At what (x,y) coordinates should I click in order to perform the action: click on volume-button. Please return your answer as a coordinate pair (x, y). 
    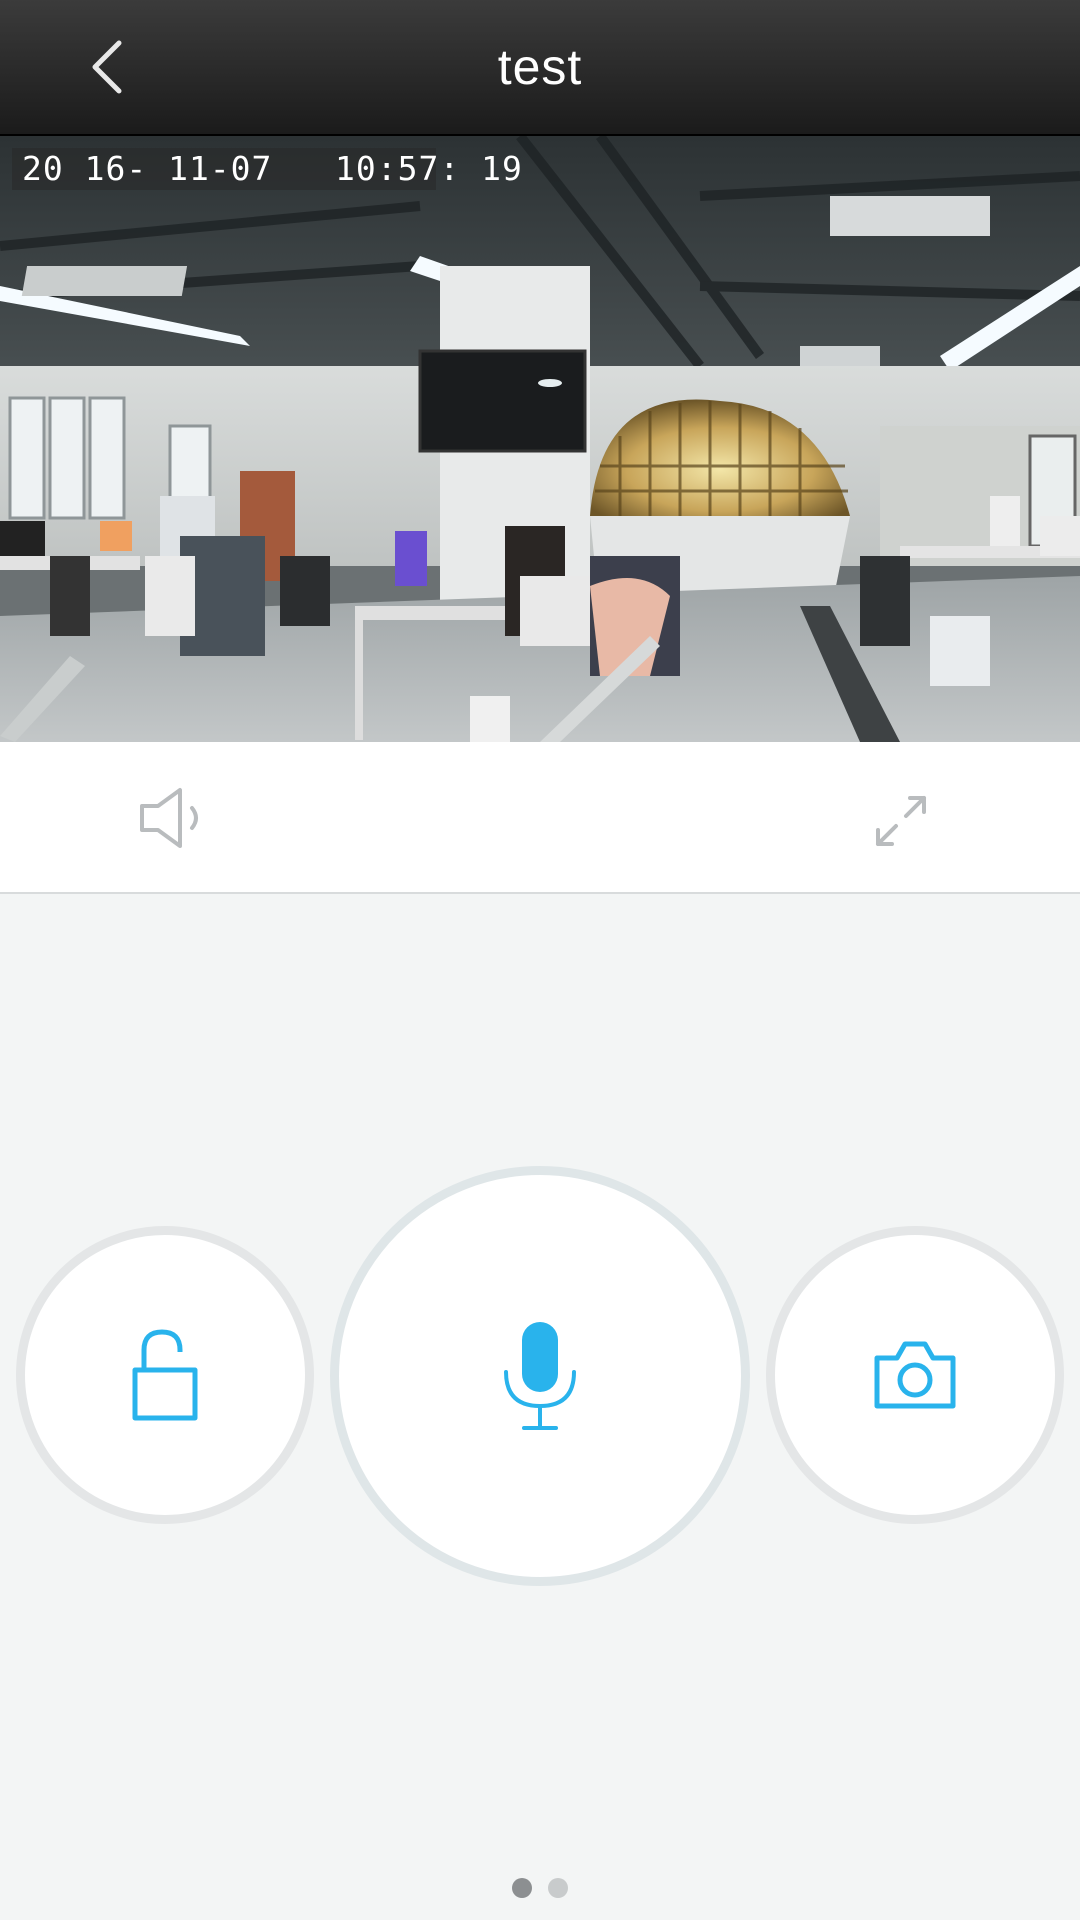
    Looking at the image, I should click on (173, 818).